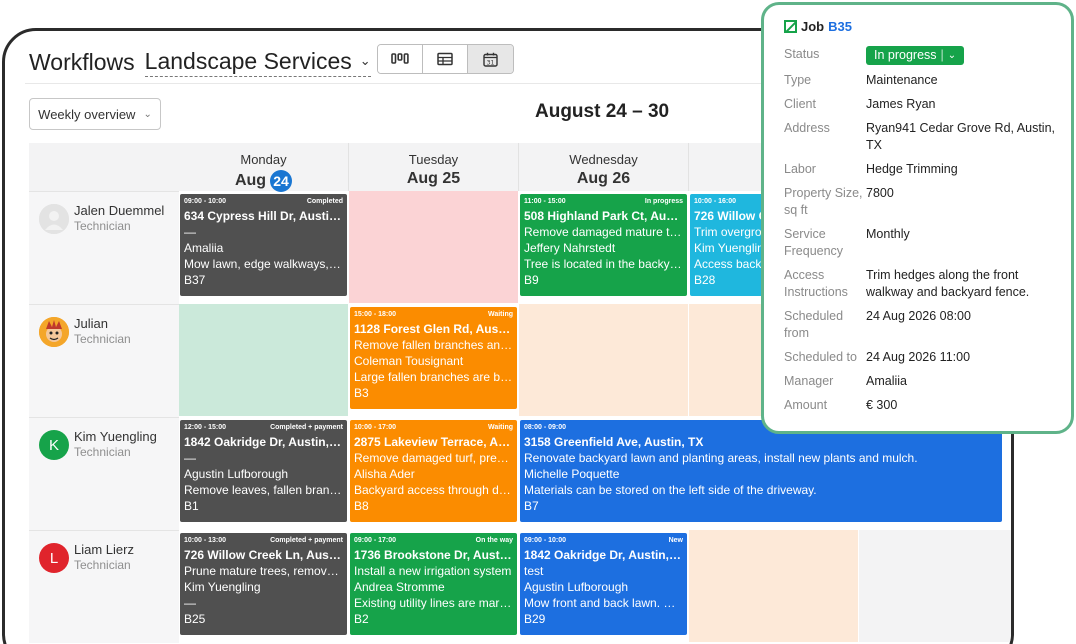 The width and height of the screenshot is (1076, 644). Describe the element at coordinates (195, 619) in the screenshot. I see `job-id: B25` at that location.